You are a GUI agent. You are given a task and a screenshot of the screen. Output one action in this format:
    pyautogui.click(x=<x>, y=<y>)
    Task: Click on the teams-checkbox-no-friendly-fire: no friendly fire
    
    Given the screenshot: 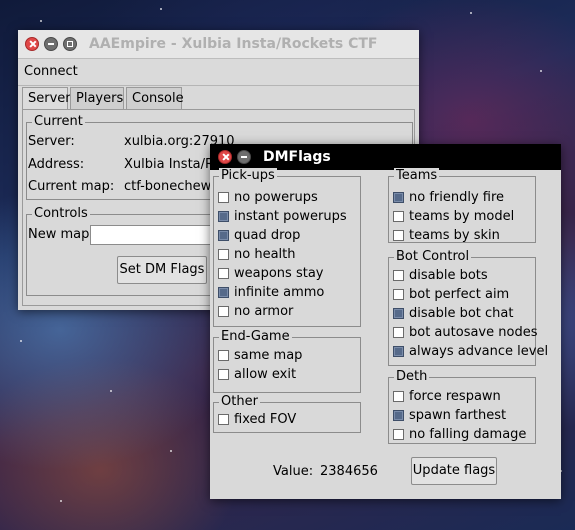 What is the action you would take?
    pyautogui.click(x=448, y=197)
    